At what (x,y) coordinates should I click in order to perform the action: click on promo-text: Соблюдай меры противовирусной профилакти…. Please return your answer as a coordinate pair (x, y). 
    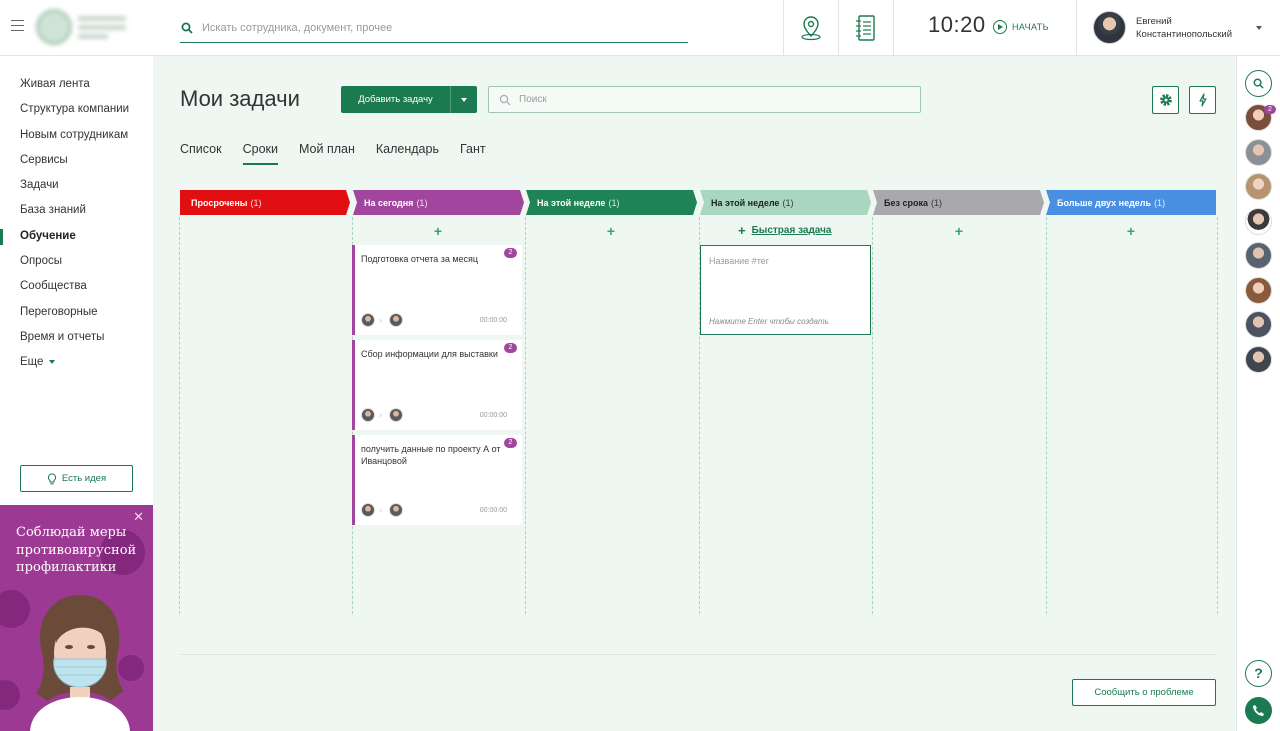
    Looking at the image, I should click on (76, 550).